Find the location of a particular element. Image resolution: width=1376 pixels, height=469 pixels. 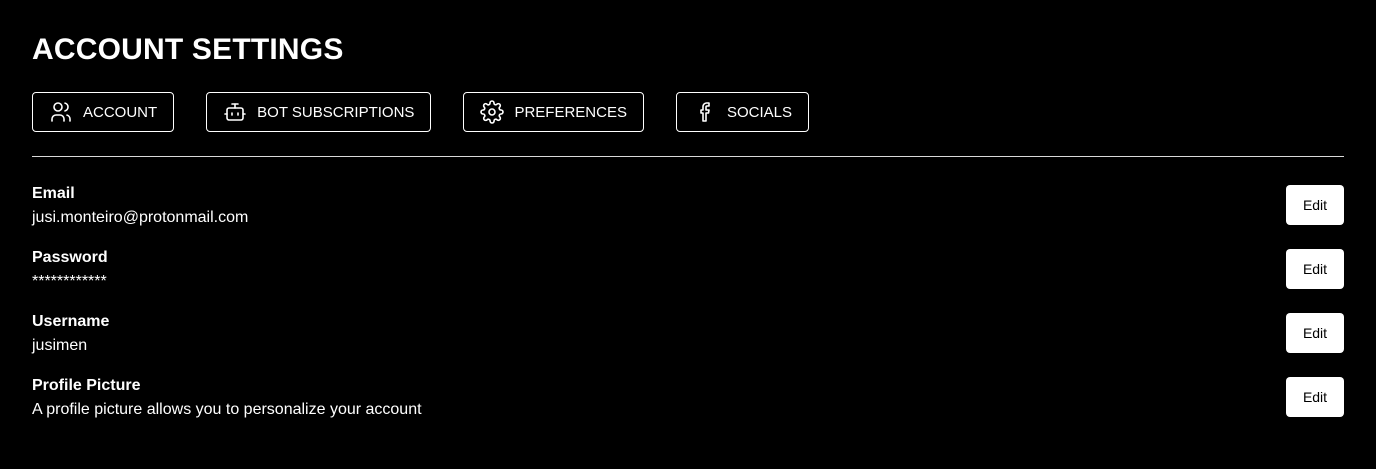

users-icon is located at coordinates (61, 112).